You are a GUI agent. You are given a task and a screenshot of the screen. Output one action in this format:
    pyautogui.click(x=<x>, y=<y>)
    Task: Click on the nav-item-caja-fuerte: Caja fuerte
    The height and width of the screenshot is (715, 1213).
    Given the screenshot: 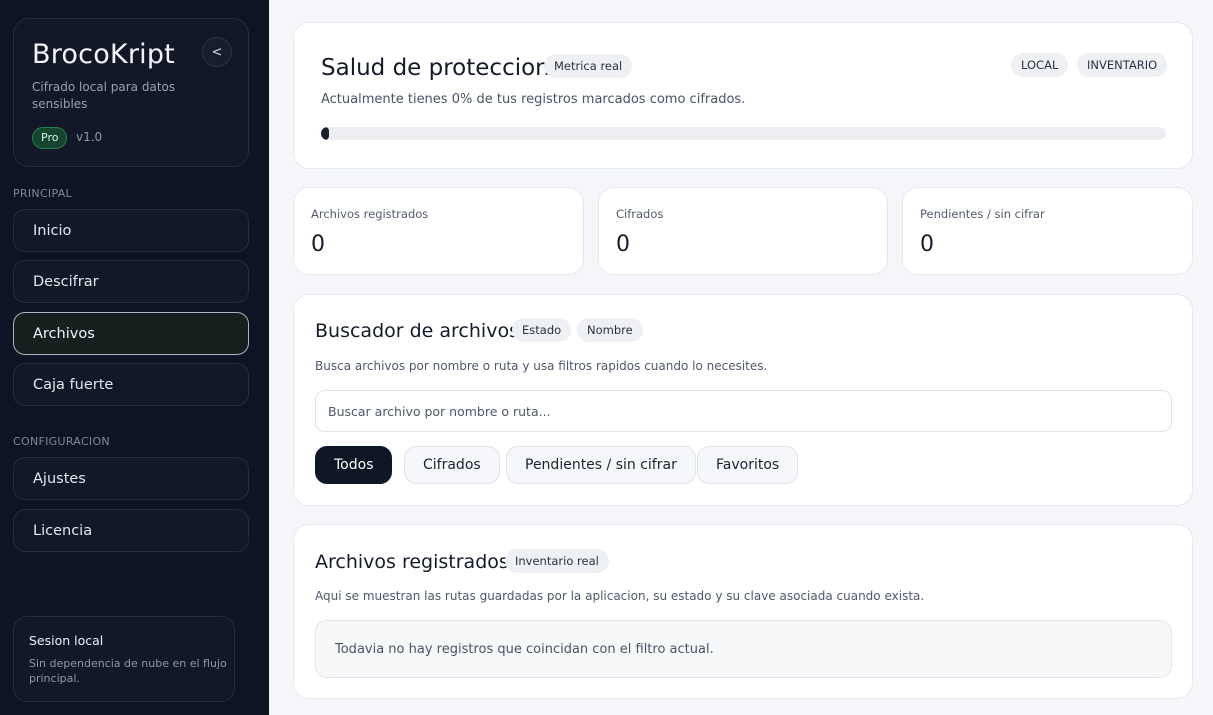 What is the action you would take?
    pyautogui.click(x=131, y=384)
    